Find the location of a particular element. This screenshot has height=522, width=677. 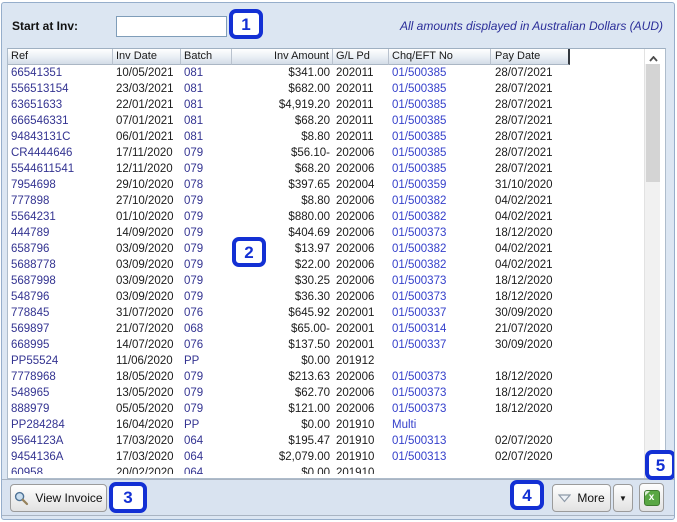

table-row: PP55524 11/06/2020 PP $0.00 201912 is located at coordinates (336, 361).